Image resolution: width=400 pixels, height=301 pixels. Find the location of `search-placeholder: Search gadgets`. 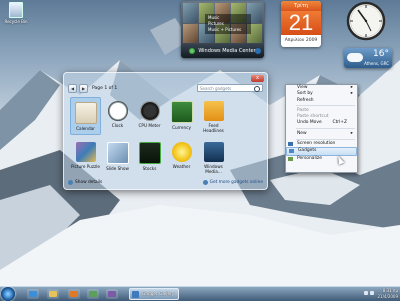

search-placeholder: Search gadgets is located at coordinates (216, 88).